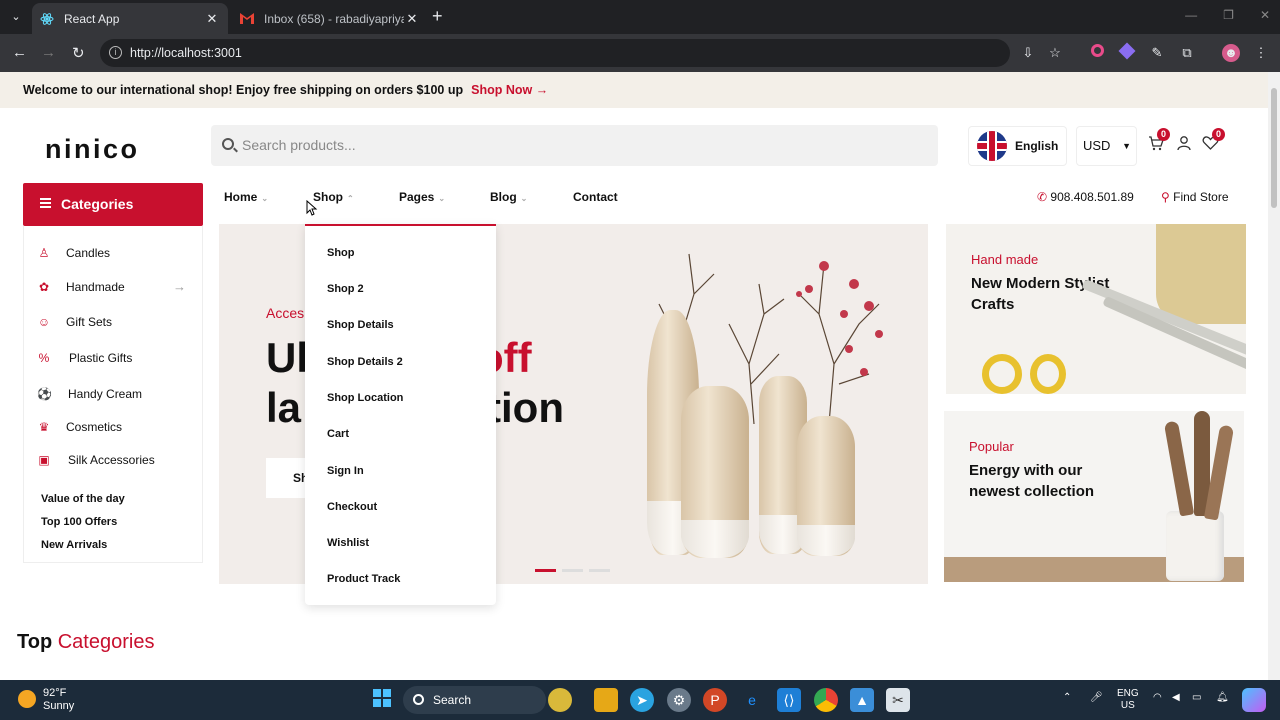  What do you see at coordinates (19, 52) in the screenshot?
I see `back-arrow-icon: ←` at bounding box center [19, 52].